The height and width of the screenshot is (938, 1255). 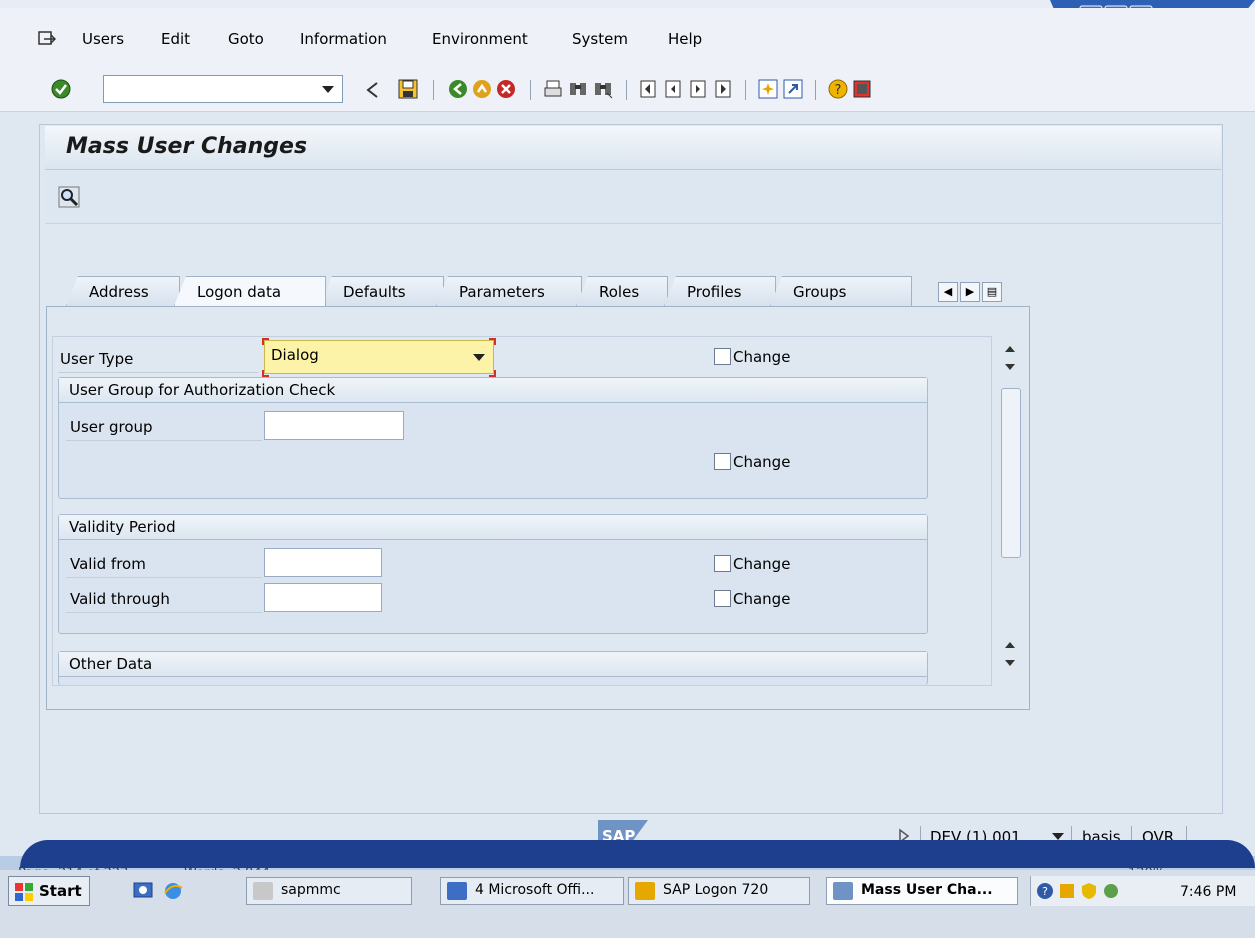 What do you see at coordinates (841, 291) in the screenshot?
I see `tab-groups: Groups` at bounding box center [841, 291].